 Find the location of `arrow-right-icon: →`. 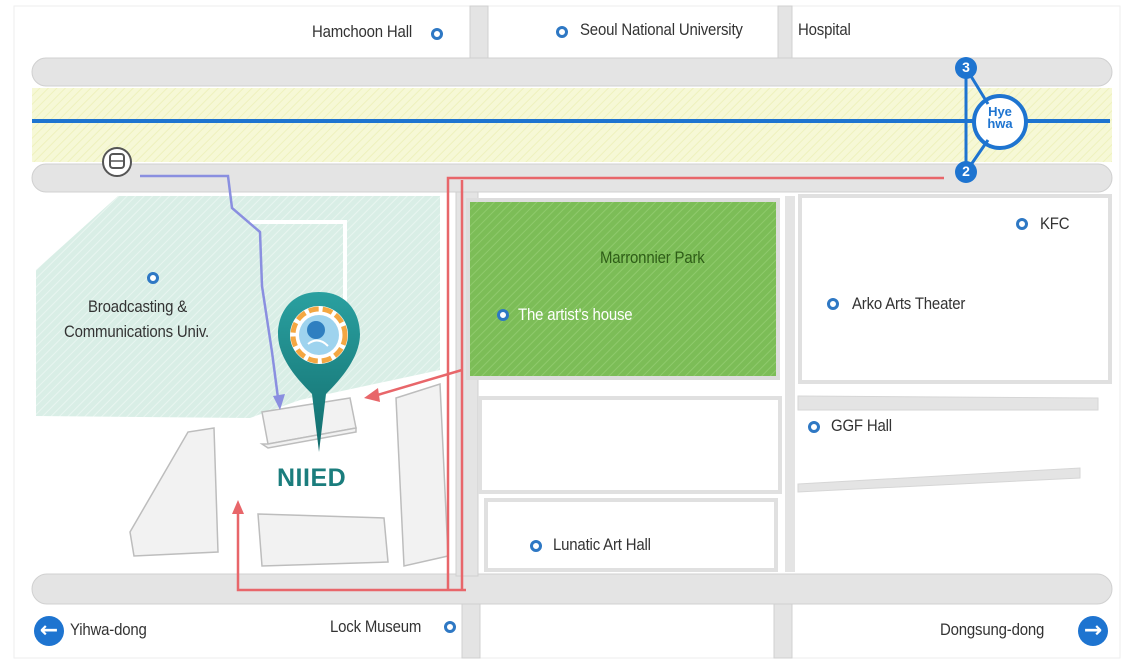

arrow-right-icon: → is located at coordinates (1093, 631).